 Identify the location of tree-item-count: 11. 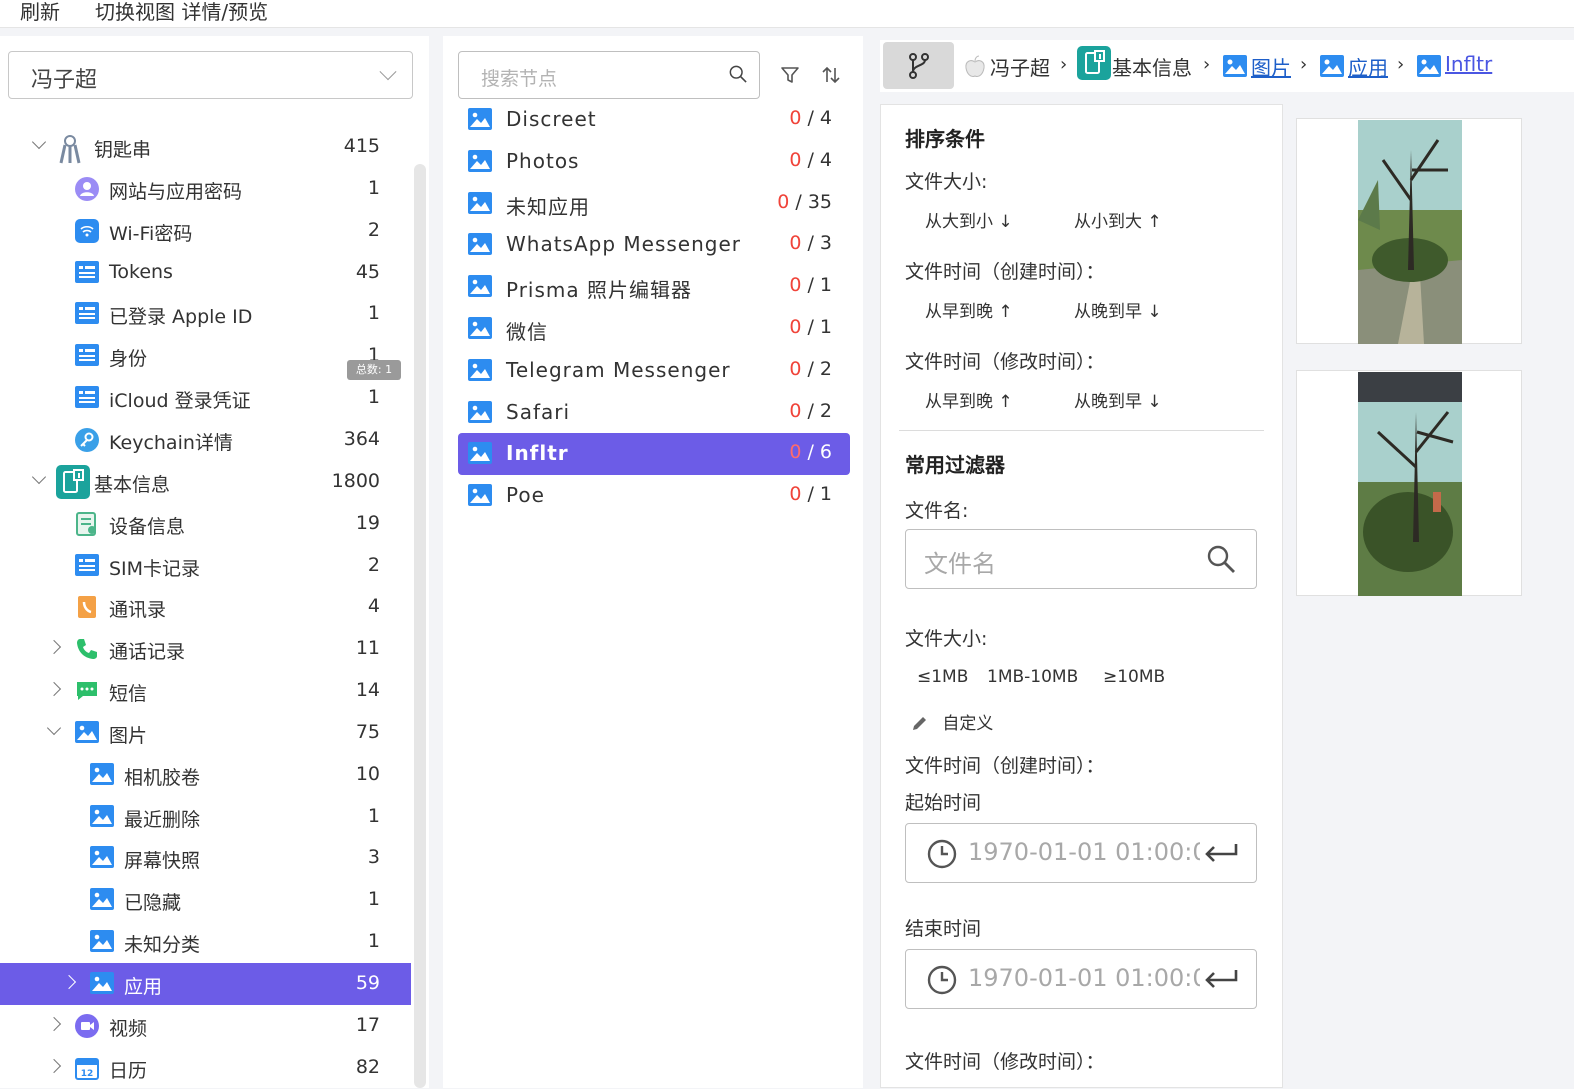
(367, 648).